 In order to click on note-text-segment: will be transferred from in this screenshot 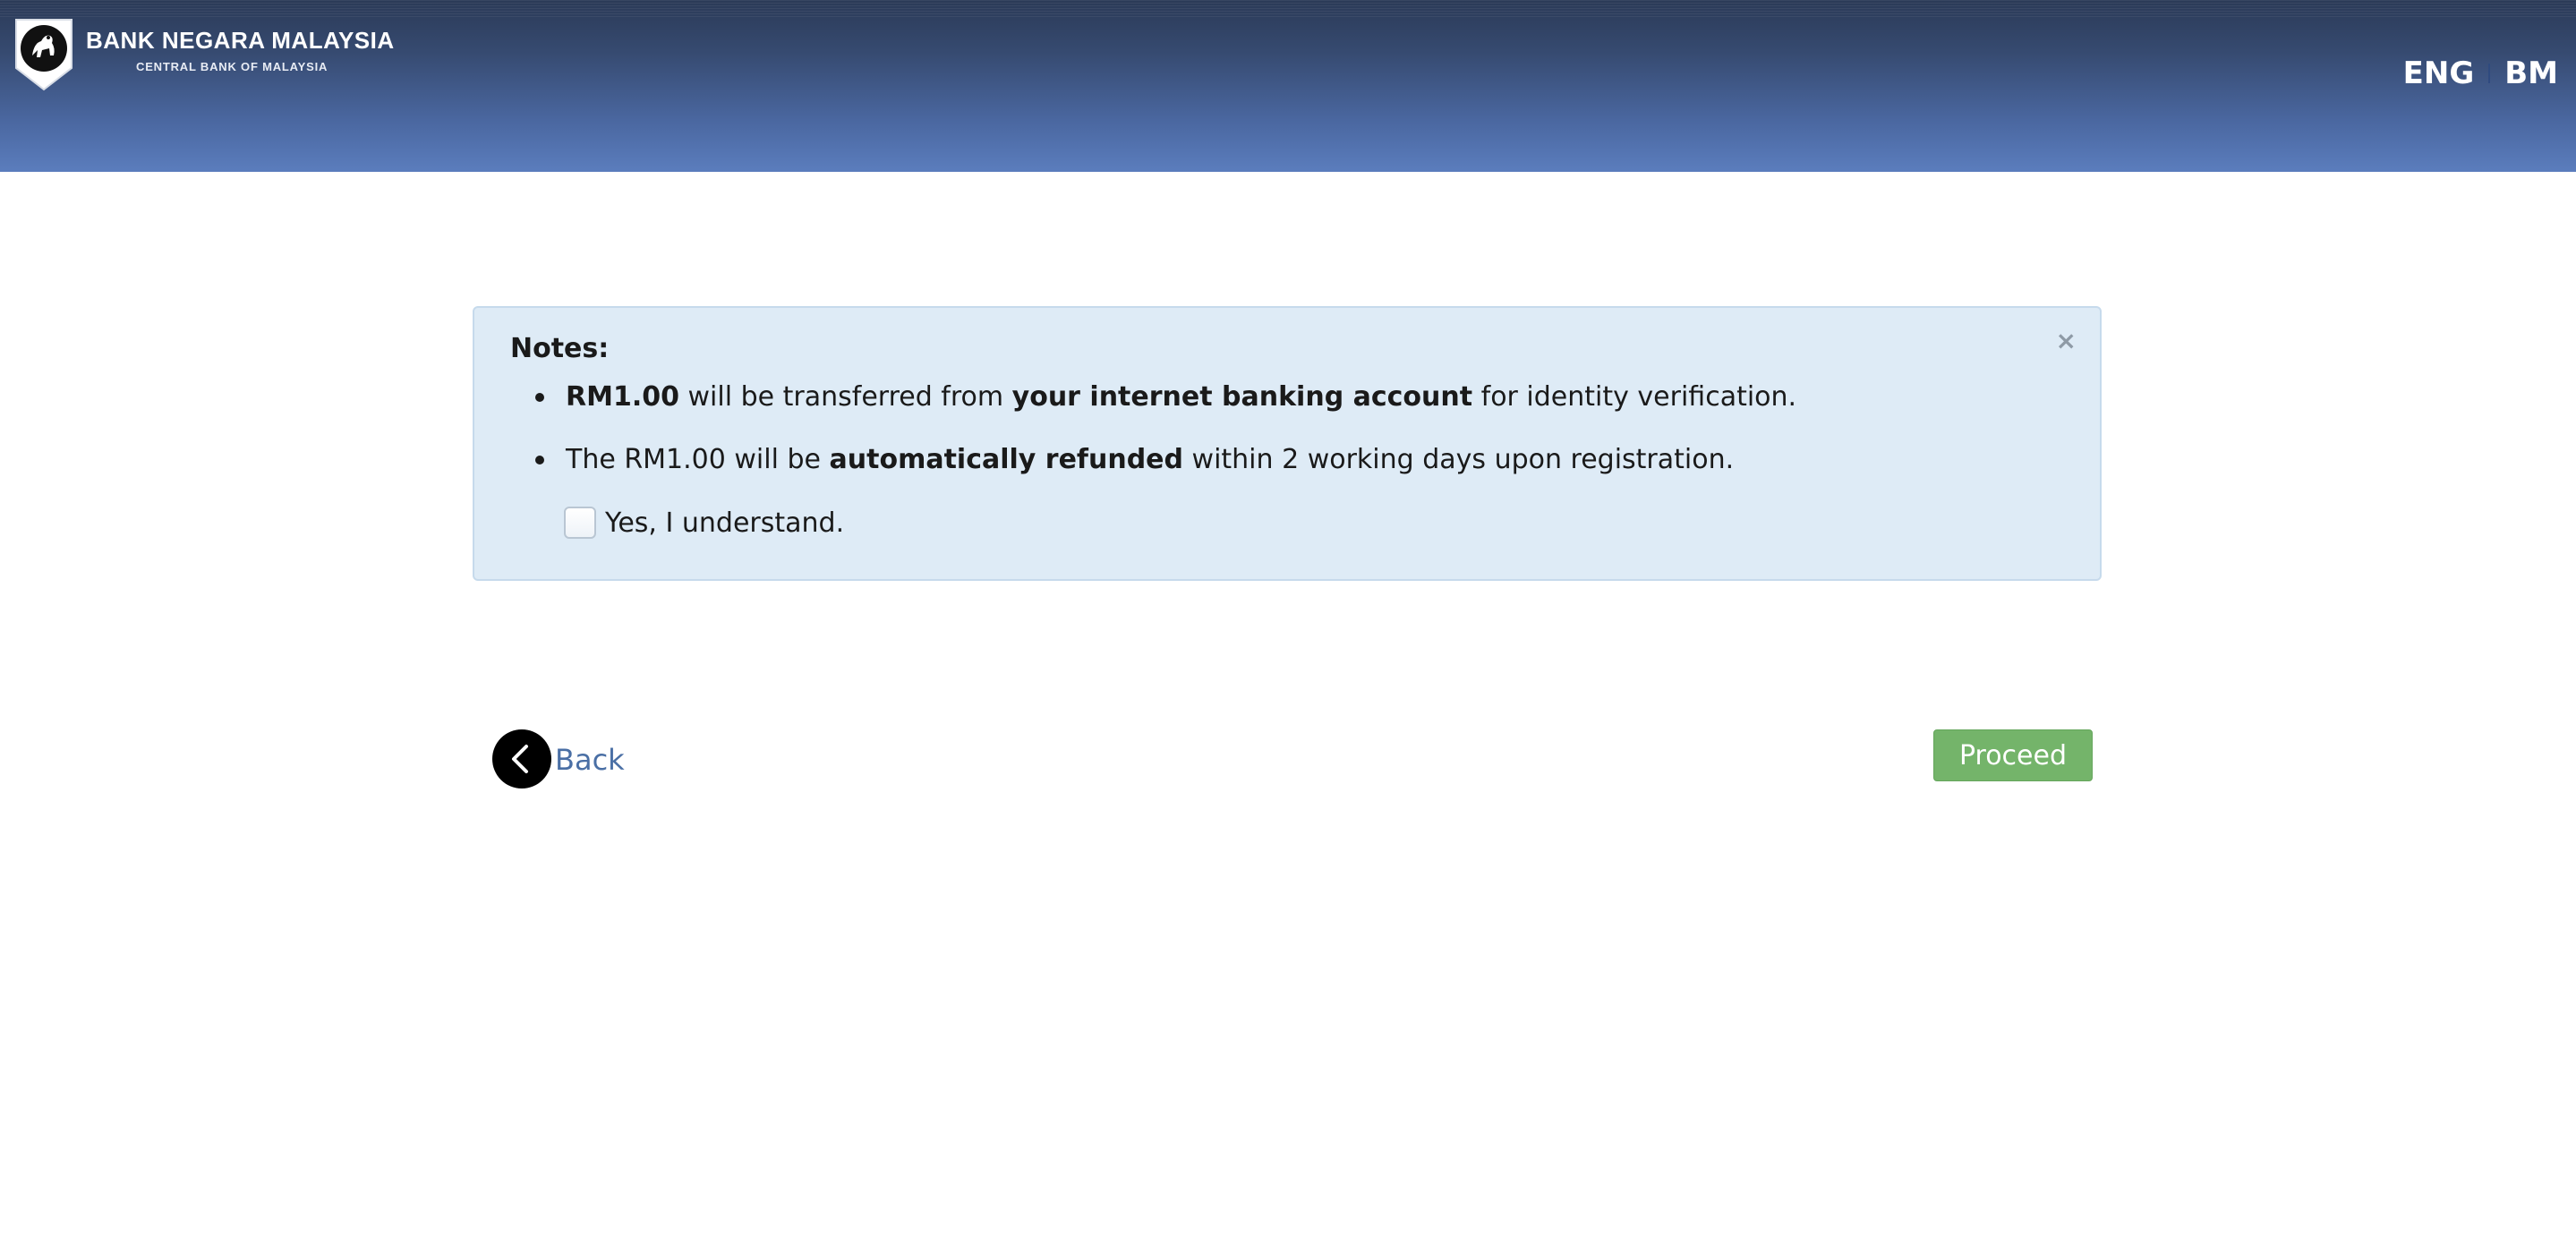, I will do `click(845, 397)`.